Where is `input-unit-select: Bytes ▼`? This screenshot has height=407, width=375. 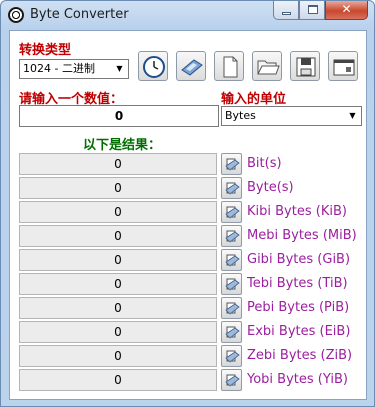 input-unit-select: Bytes ▼ is located at coordinates (291, 116).